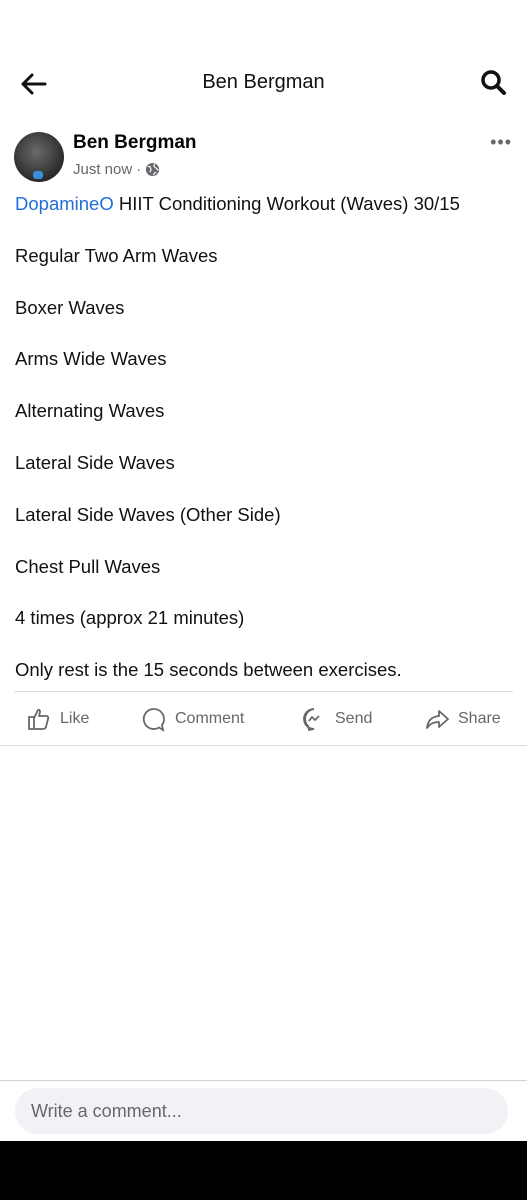 The image size is (527, 1200). What do you see at coordinates (437, 719) in the screenshot?
I see `share-arrow-icon` at bounding box center [437, 719].